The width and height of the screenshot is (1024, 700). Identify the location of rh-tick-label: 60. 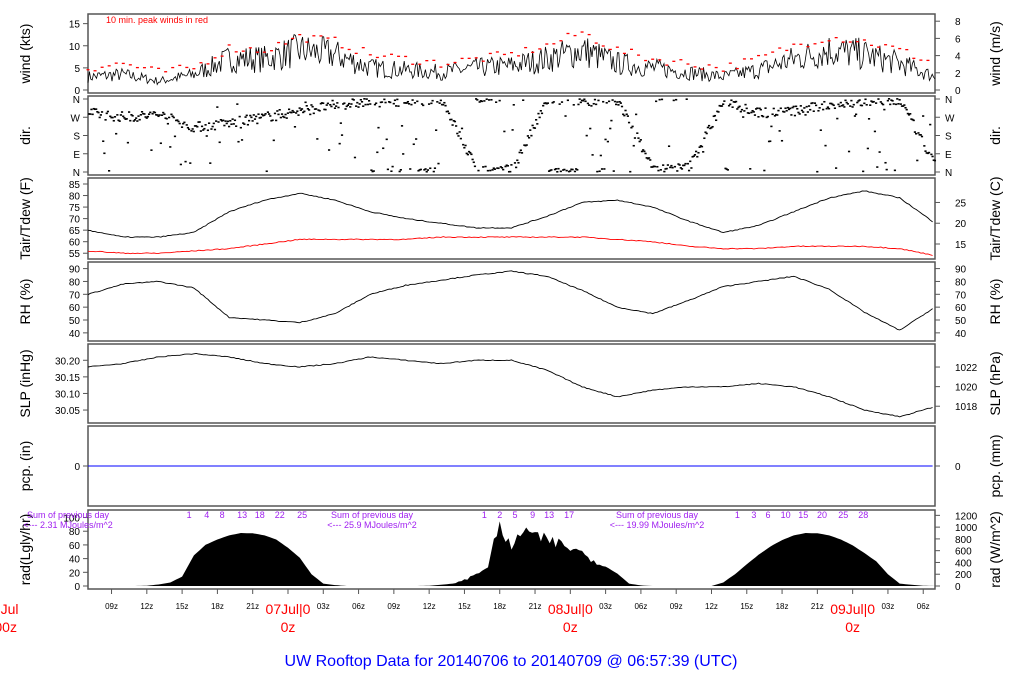
(75, 308).